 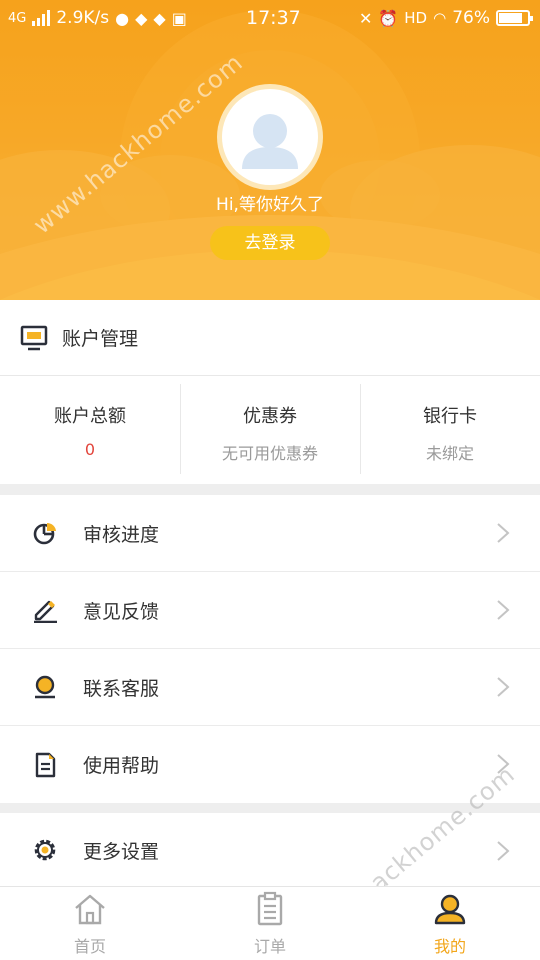 What do you see at coordinates (269, 946) in the screenshot?
I see `tab-label: 订单` at bounding box center [269, 946].